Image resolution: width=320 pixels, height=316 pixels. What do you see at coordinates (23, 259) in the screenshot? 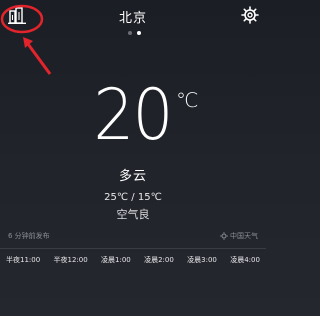
I see `hour-label: 半夜11:00` at bounding box center [23, 259].